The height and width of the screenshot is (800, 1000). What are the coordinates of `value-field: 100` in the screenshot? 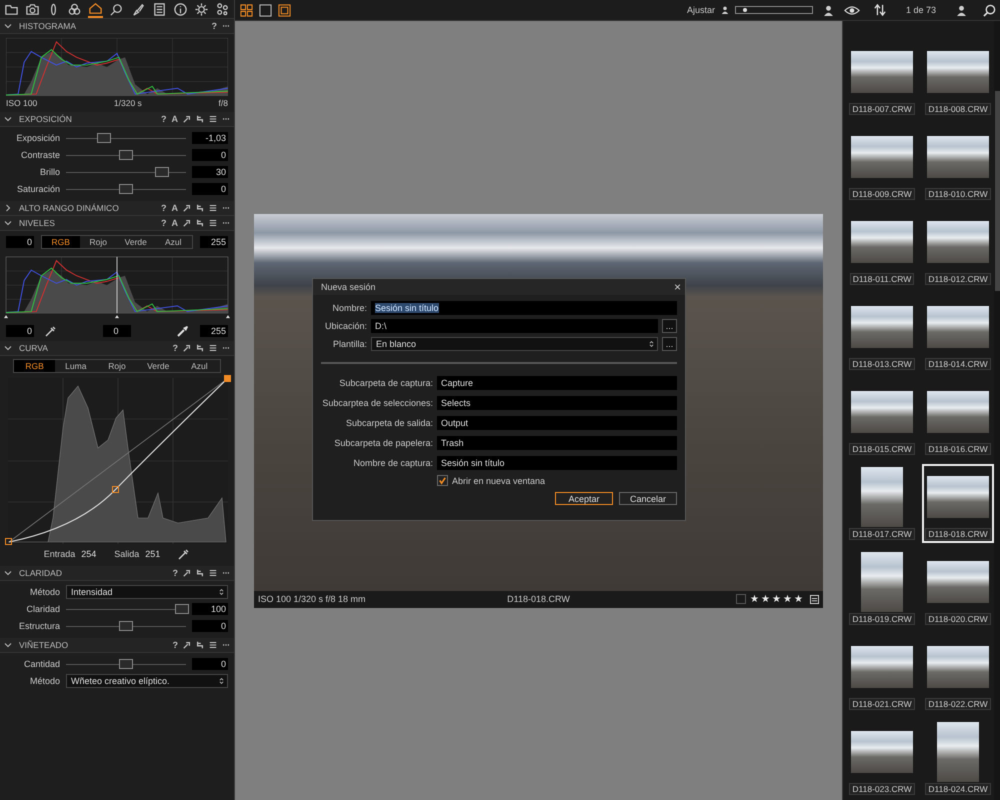 It's located at (210, 609).